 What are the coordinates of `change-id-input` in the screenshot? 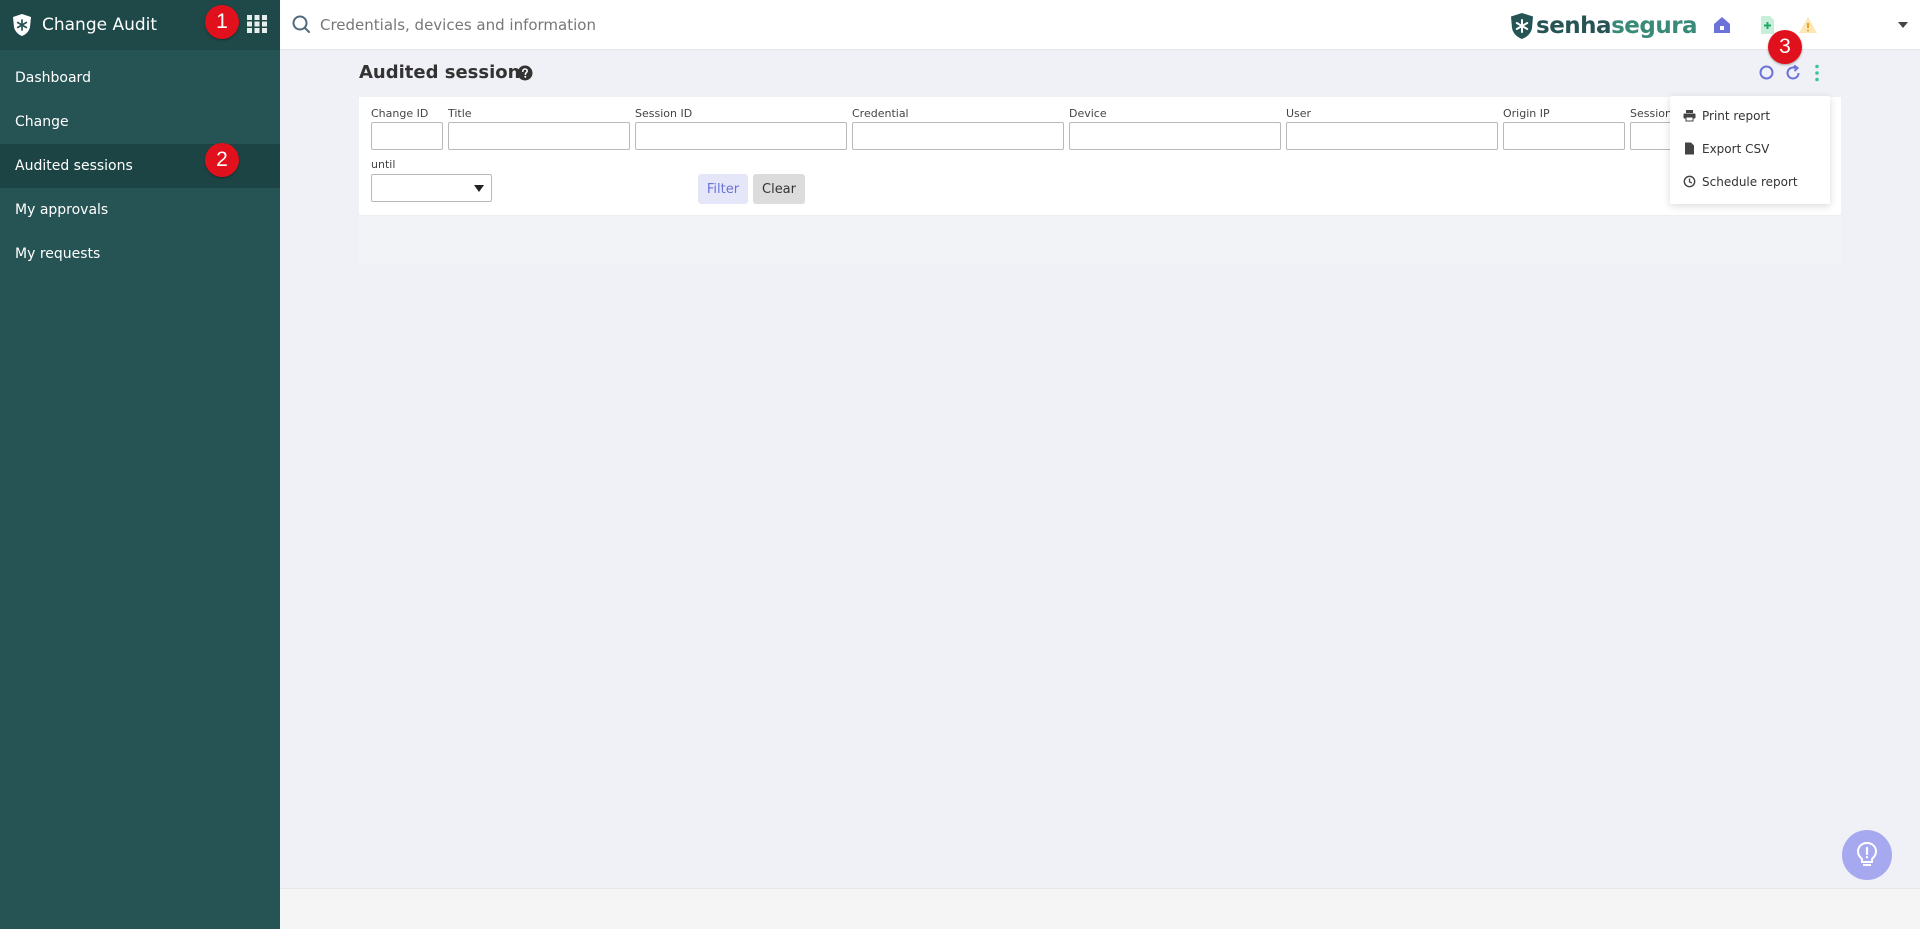 It's located at (407, 136).